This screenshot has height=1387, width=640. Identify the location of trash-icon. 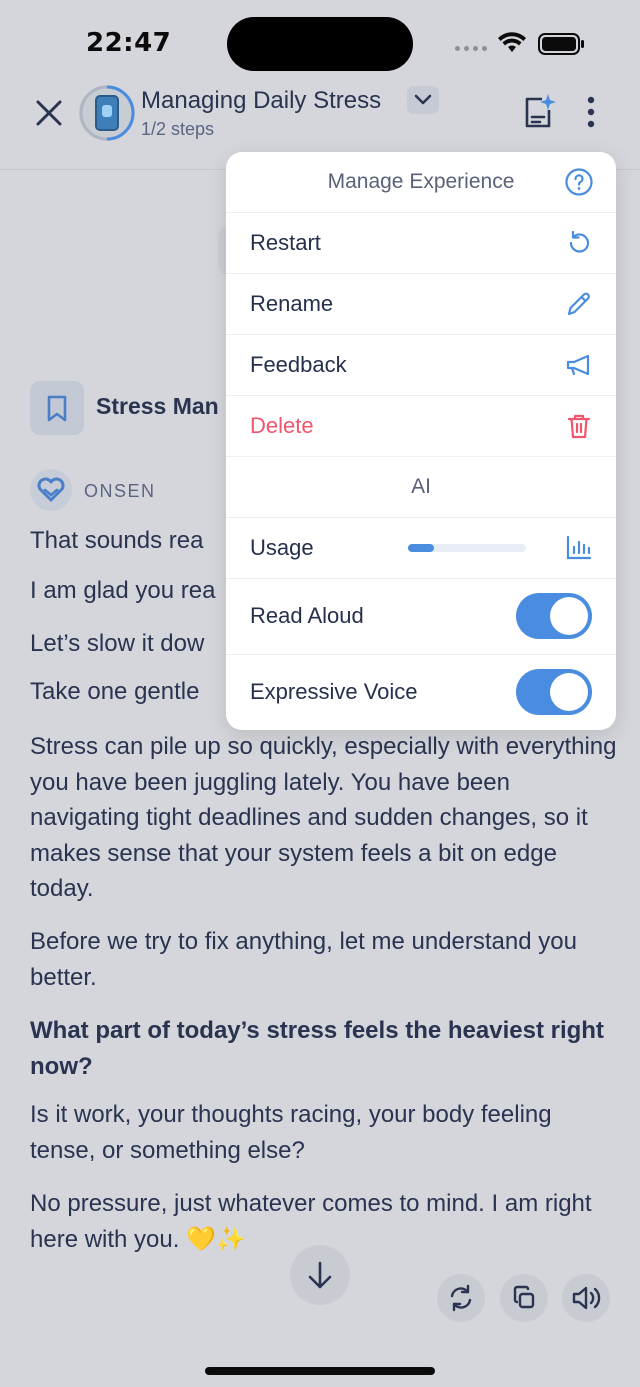
(579, 426).